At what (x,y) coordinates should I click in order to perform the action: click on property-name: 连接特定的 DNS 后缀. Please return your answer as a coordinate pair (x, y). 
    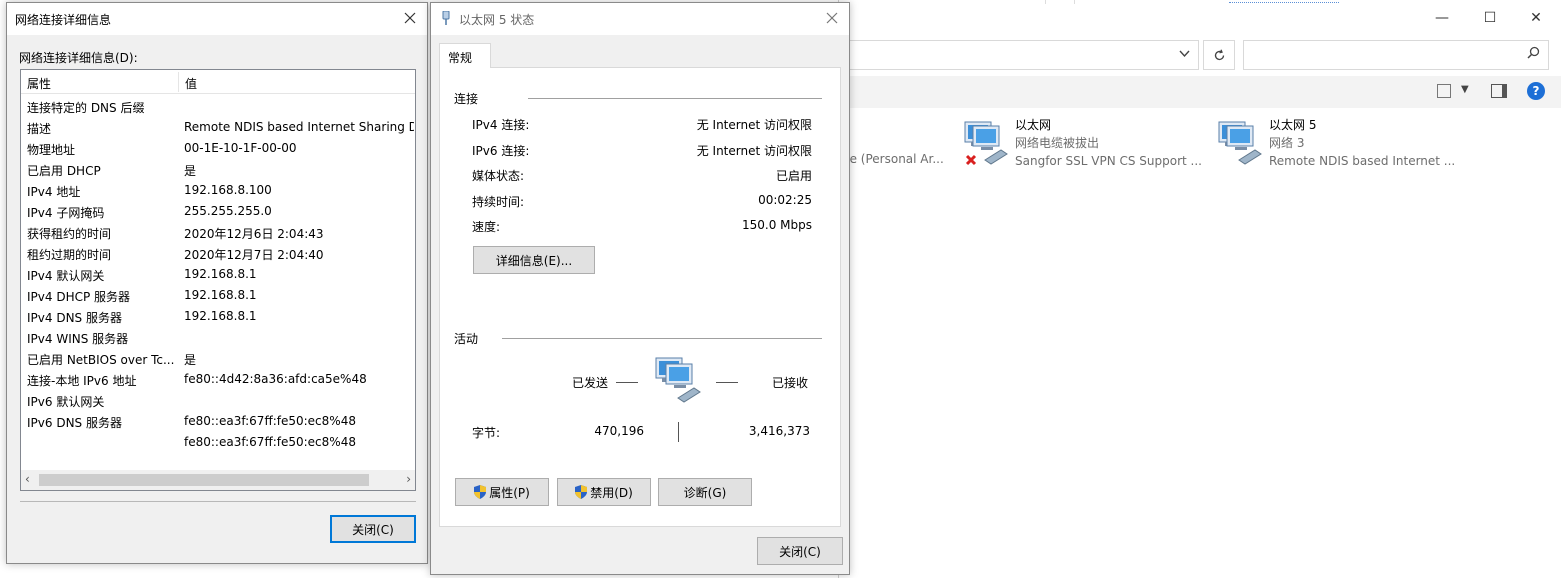
    Looking at the image, I should click on (86, 108).